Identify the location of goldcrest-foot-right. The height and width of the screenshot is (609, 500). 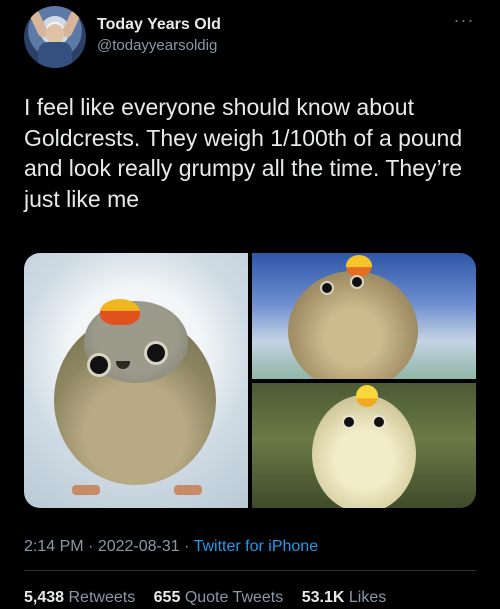
(188, 490).